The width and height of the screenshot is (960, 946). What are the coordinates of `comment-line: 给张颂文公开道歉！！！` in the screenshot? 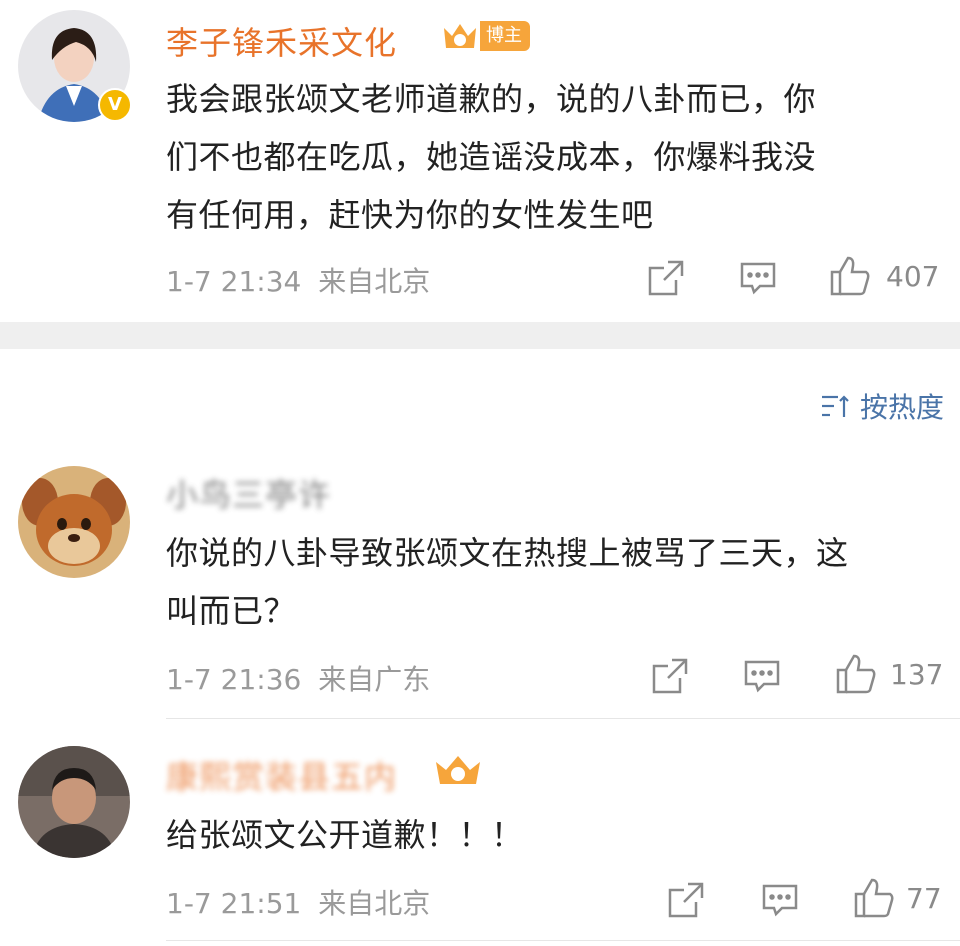 It's located at (345, 835).